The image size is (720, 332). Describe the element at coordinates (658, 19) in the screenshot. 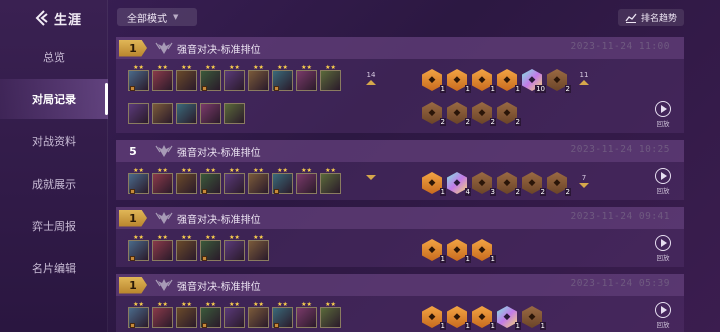

I see `rank-trend-label: 排名趋势` at that location.